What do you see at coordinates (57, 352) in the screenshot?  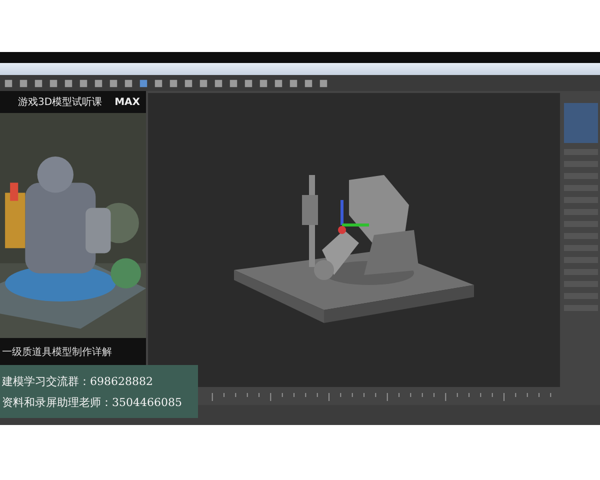 I see `video-caption: 一级质道具模型制作详解` at bounding box center [57, 352].